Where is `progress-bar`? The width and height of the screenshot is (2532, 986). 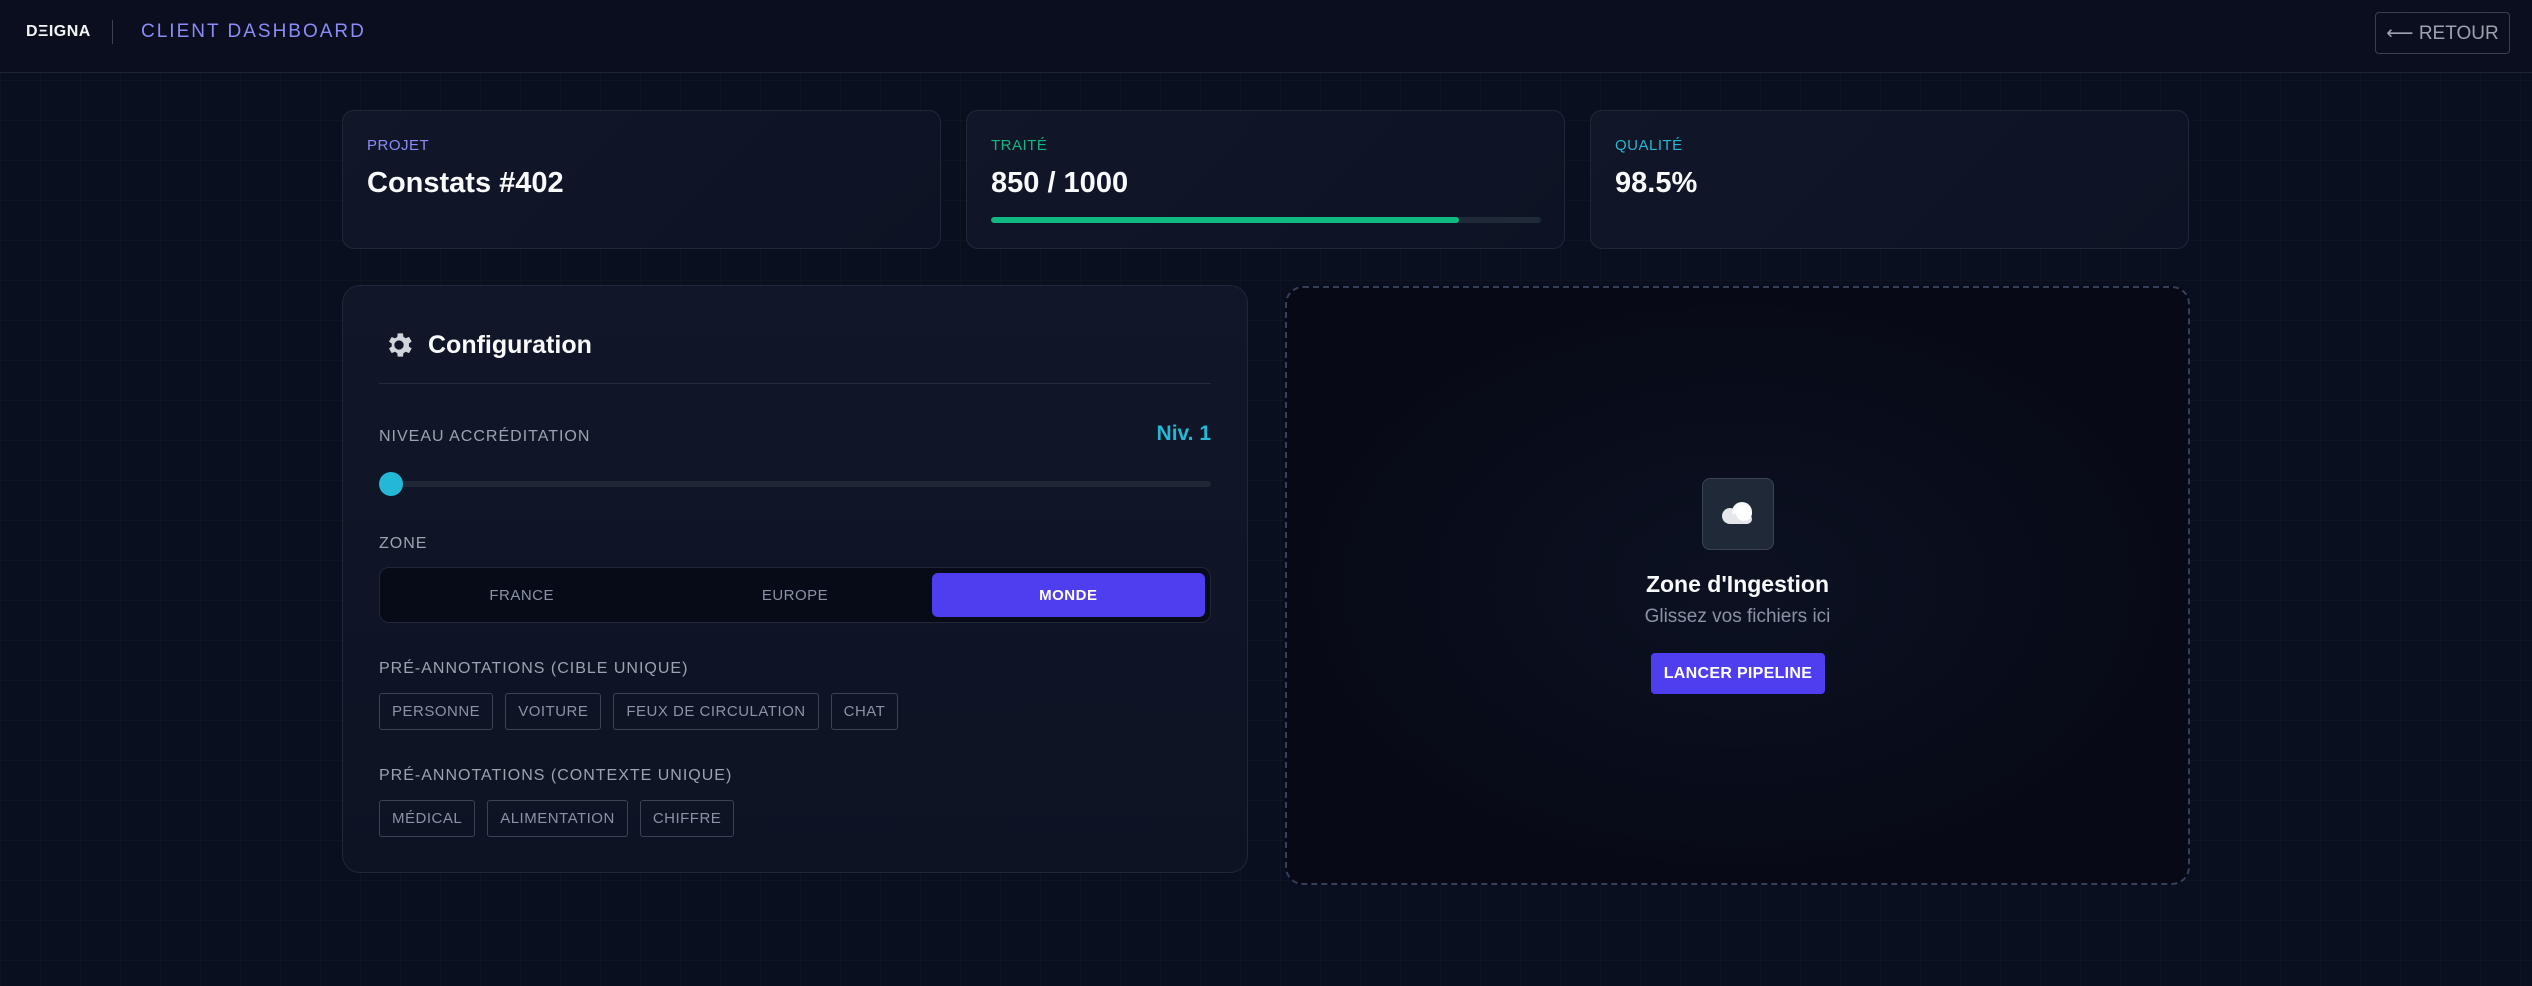
progress-bar is located at coordinates (1266, 220).